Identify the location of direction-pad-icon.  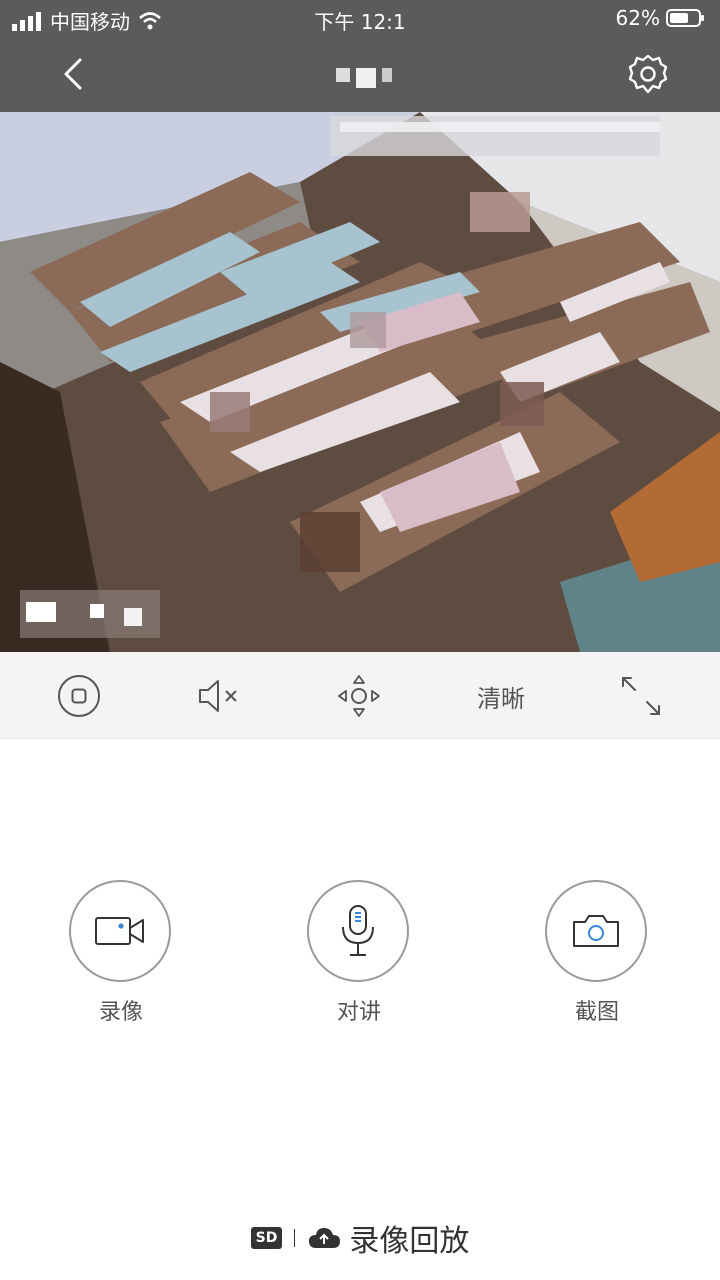
(359, 696).